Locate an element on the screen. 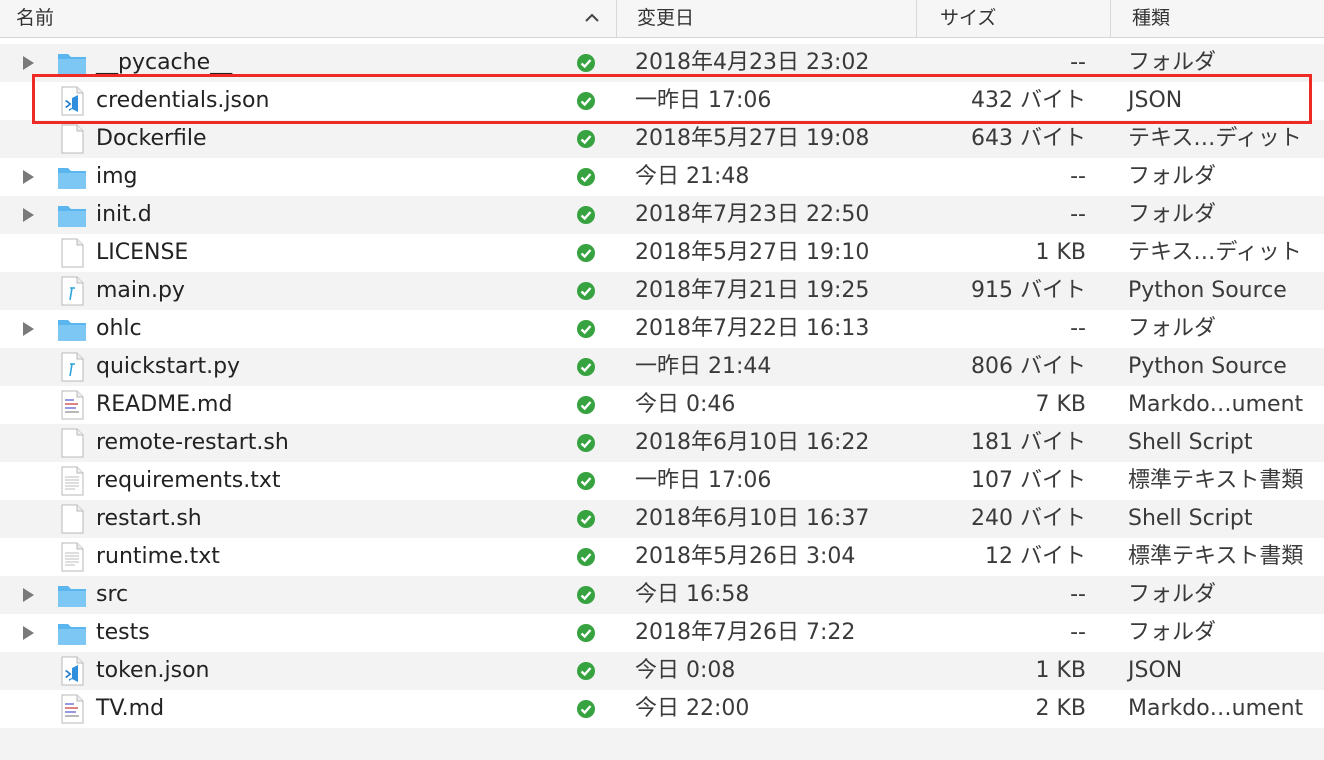 The height and width of the screenshot is (760, 1324). file-row: TV.md 今日 22:00 2 KB Markdo…ument is located at coordinates (662, 709).